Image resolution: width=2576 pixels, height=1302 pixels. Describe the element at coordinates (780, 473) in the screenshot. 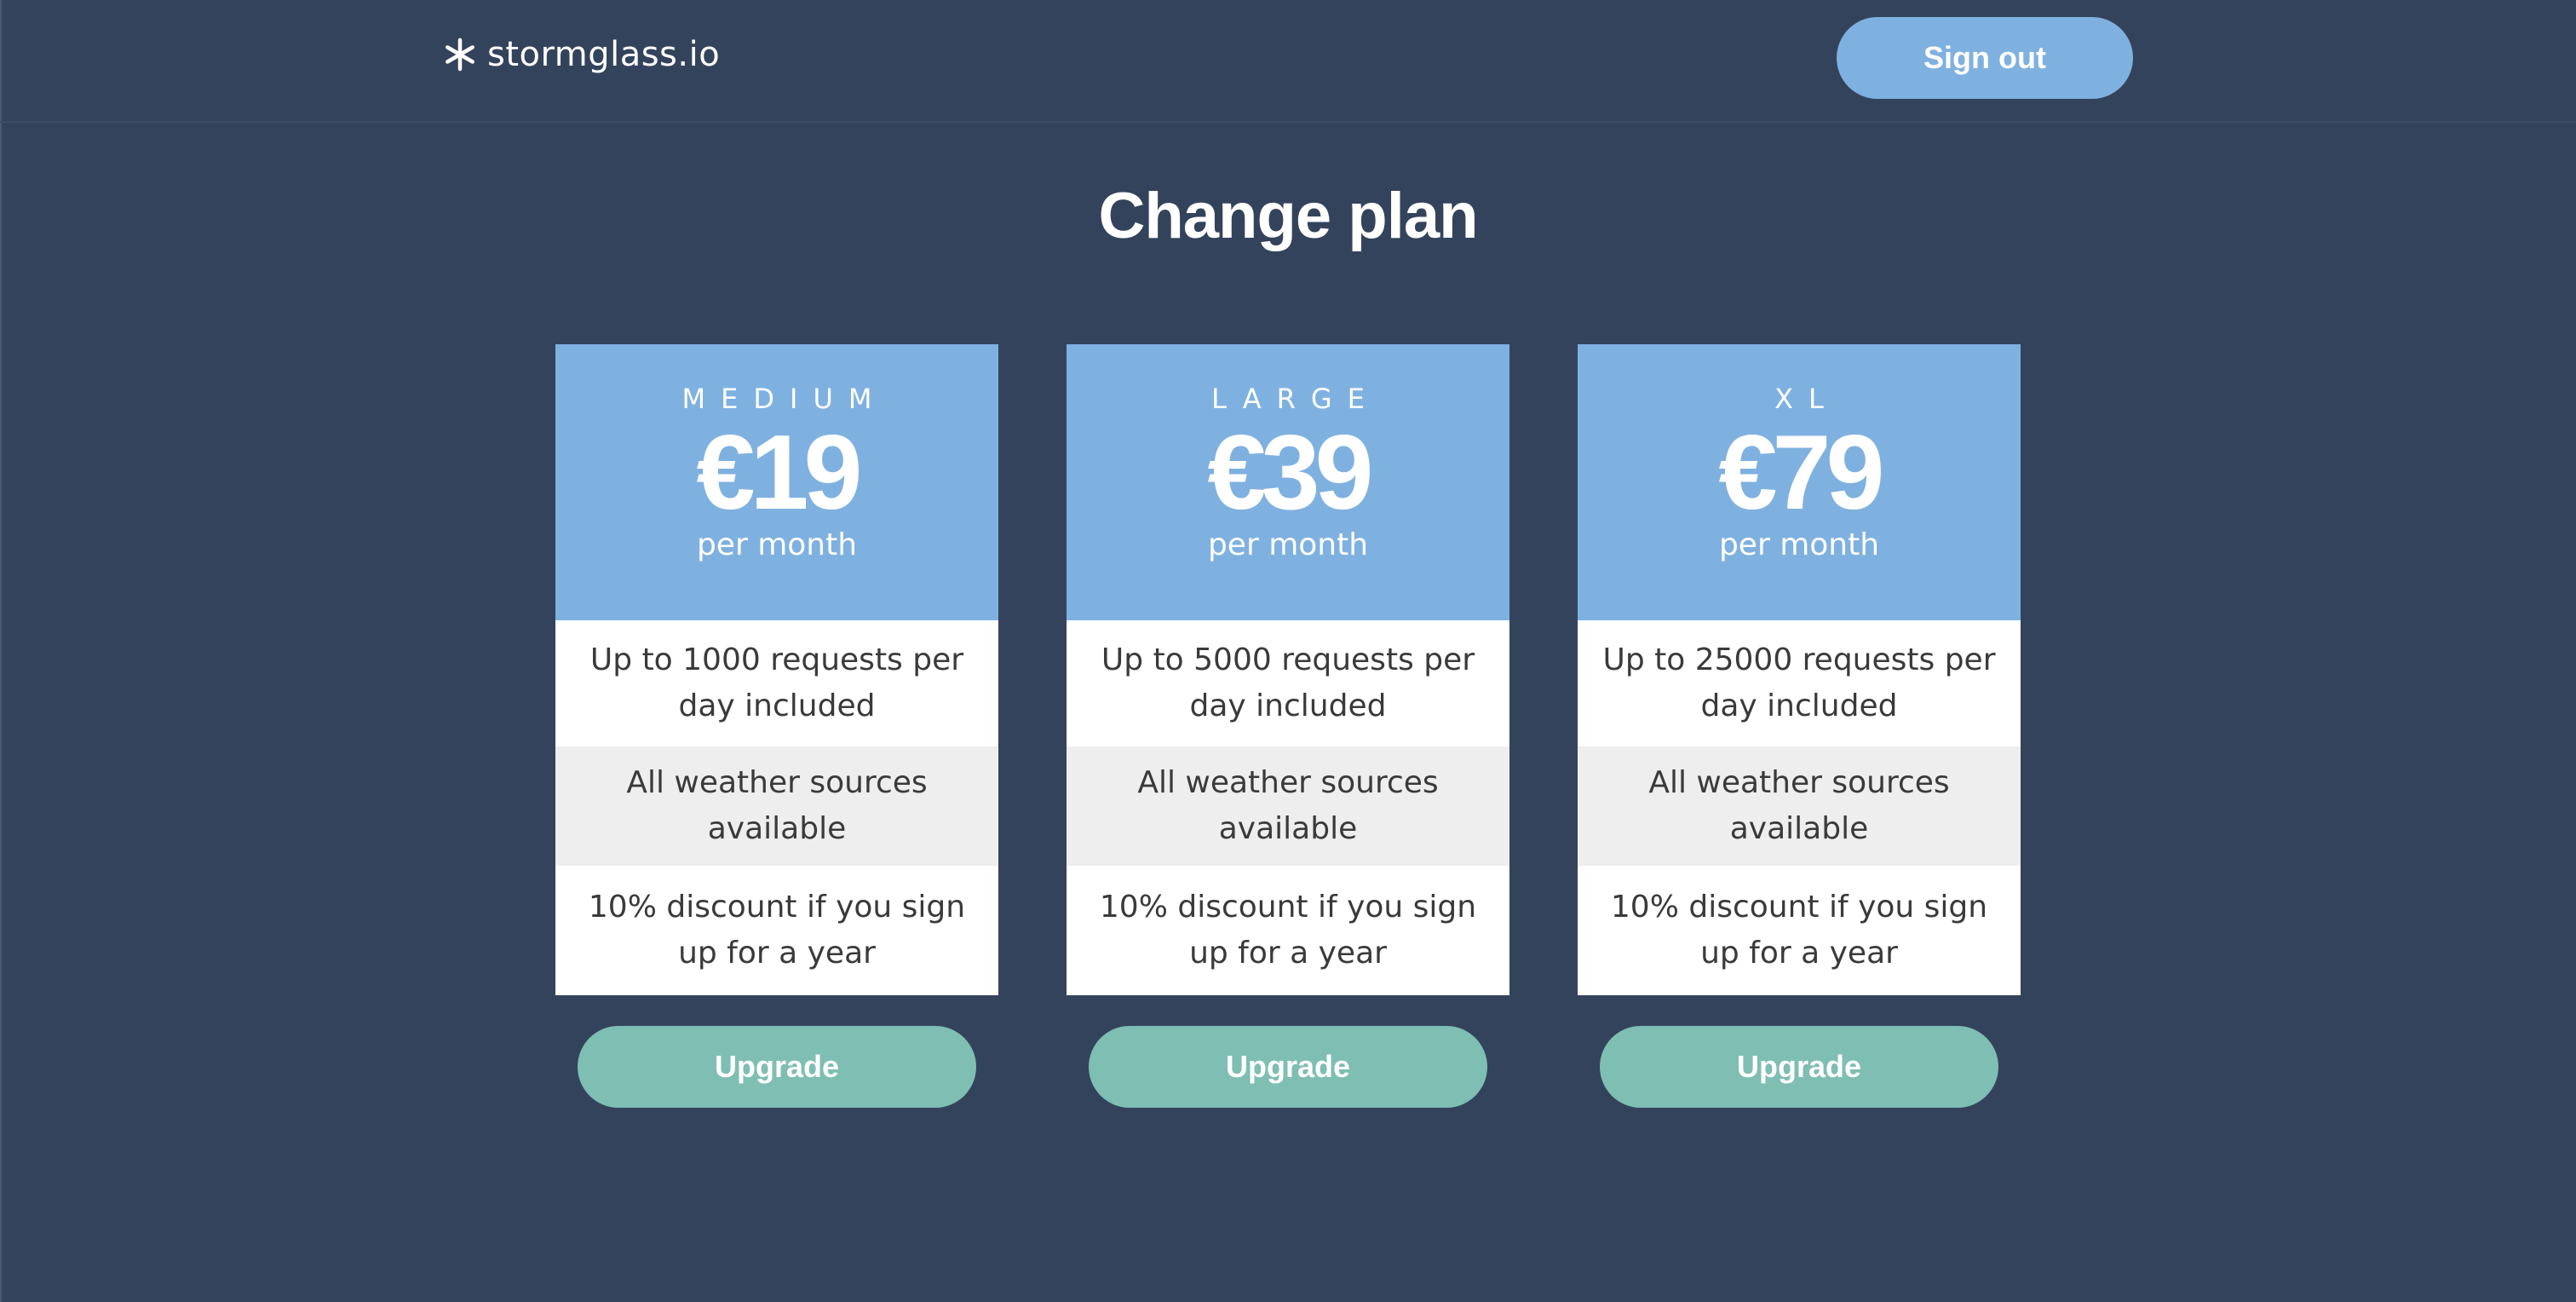

I see `plan-price: €19` at that location.